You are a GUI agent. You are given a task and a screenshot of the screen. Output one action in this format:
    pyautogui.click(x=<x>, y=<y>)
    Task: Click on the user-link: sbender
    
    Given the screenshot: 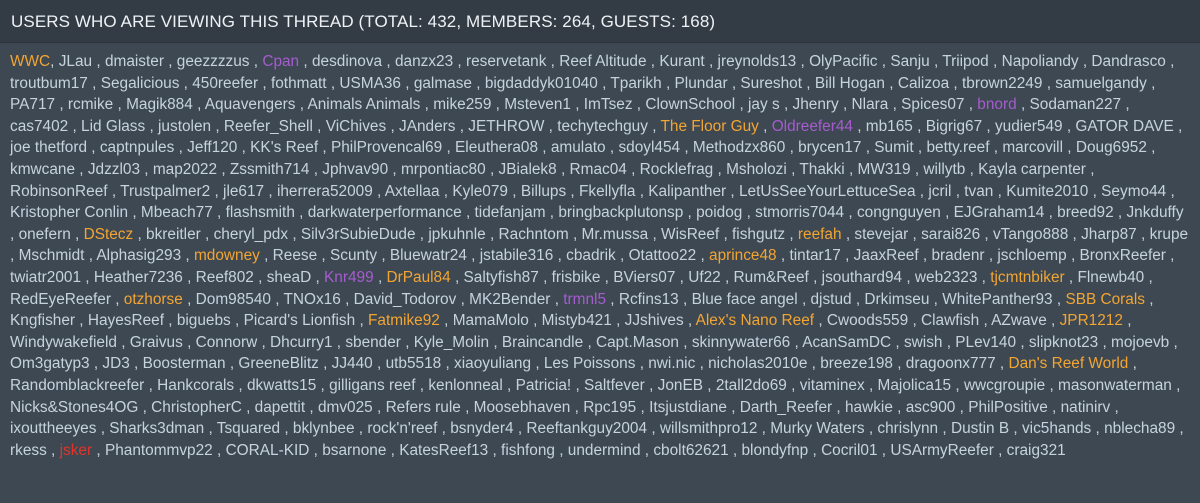 What is the action you would take?
    pyautogui.click(x=373, y=342)
    